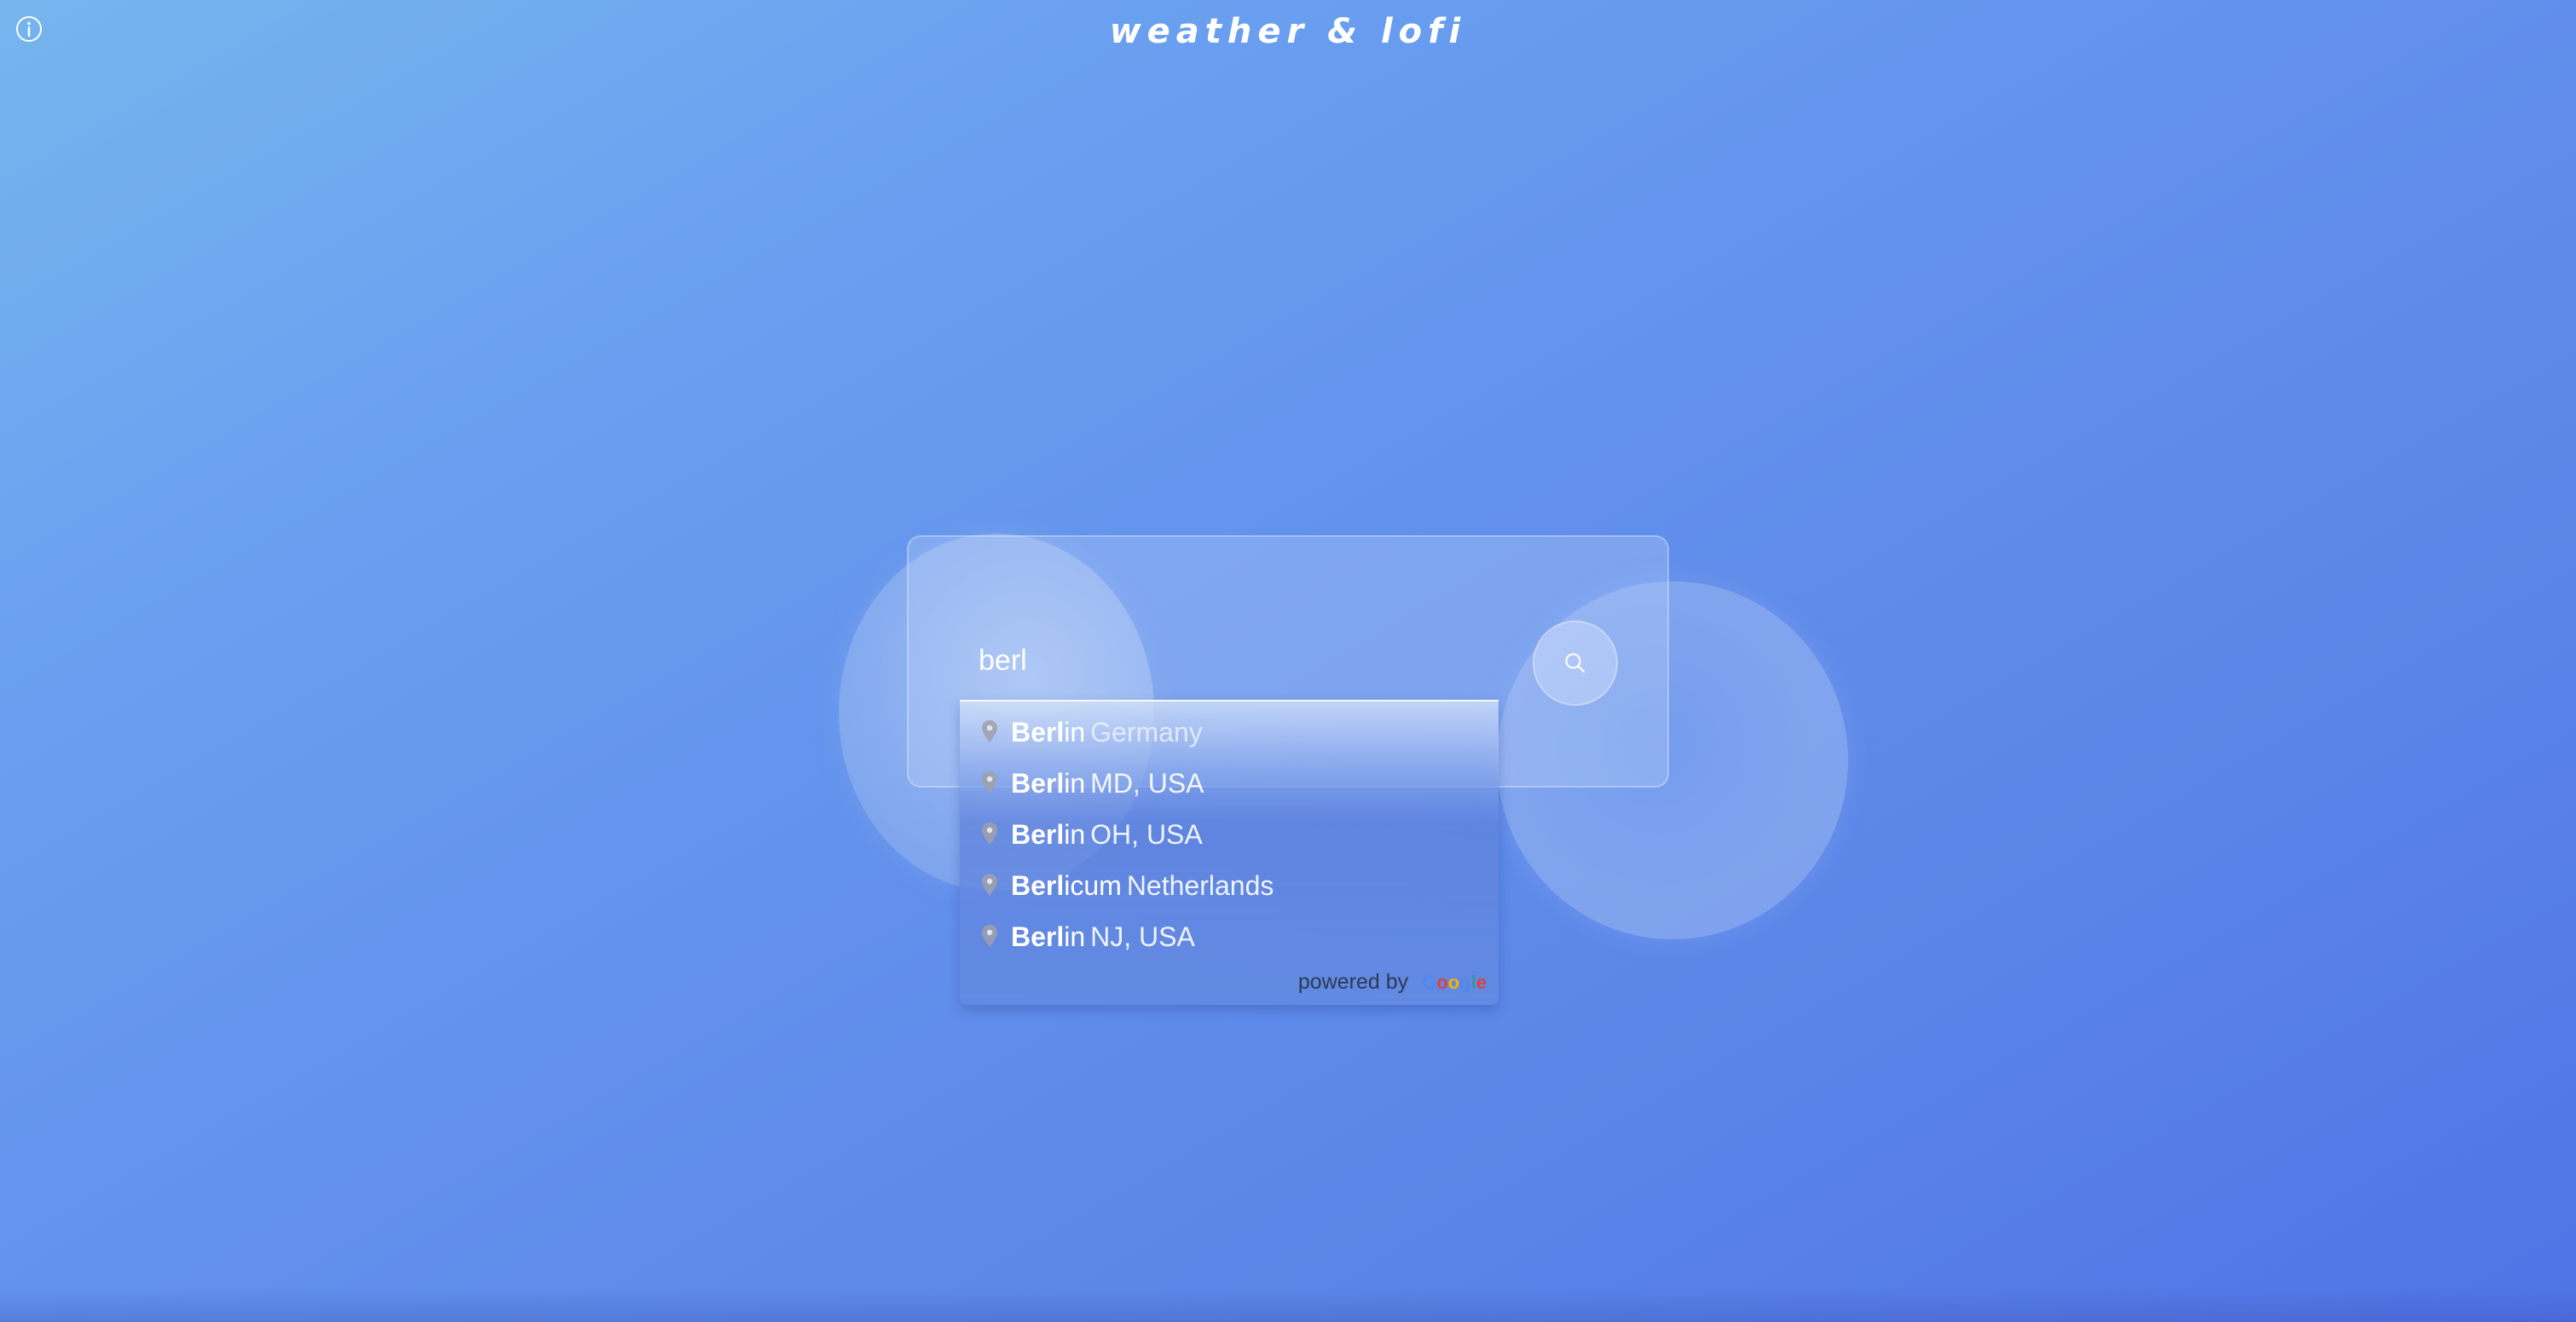  Describe the element at coordinates (1146, 732) in the screenshot. I see `suggestion-secondary: Germany` at that location.